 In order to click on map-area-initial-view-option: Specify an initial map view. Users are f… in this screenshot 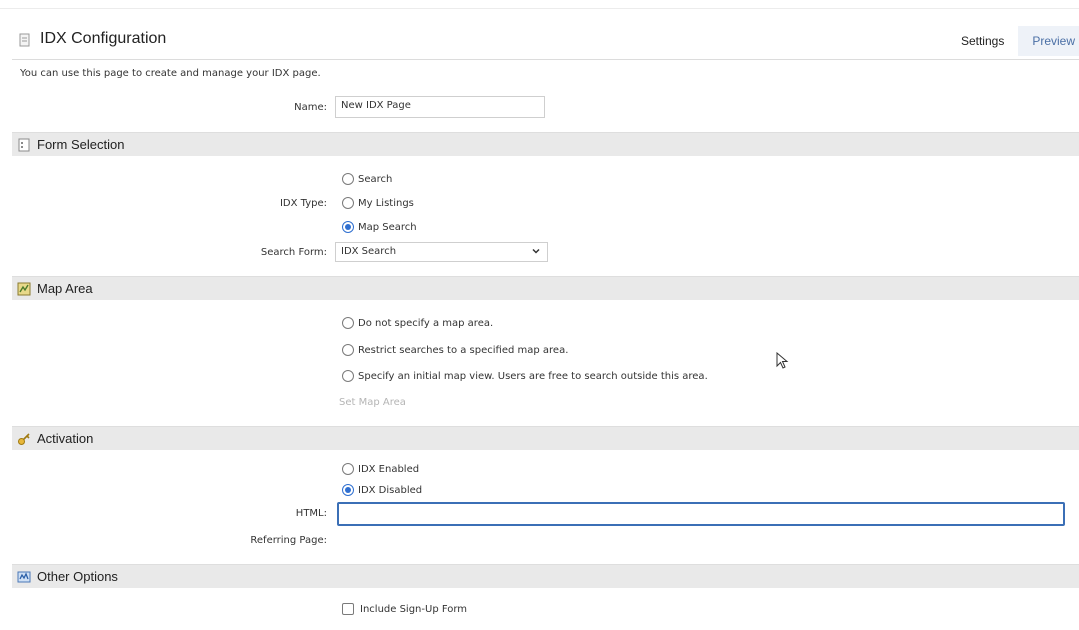, I will do `click(525, 376)`.